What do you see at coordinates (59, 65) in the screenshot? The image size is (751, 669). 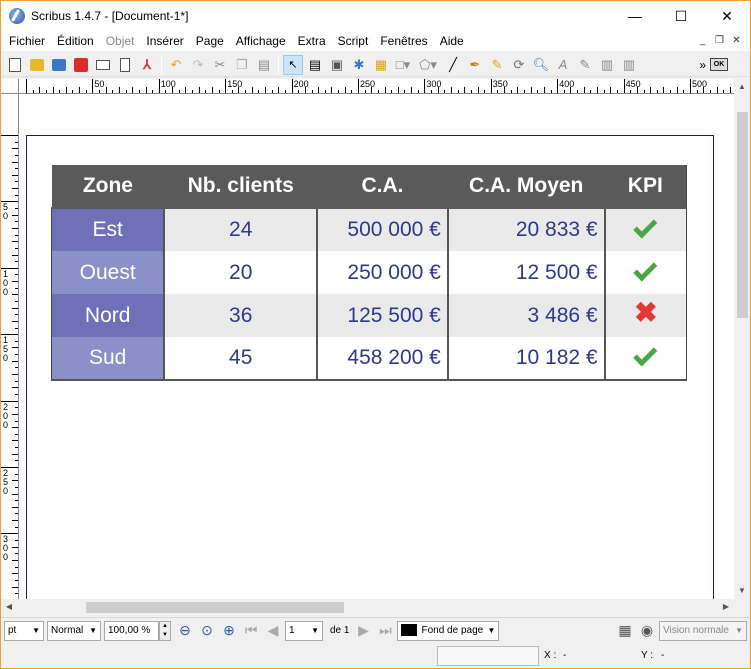 I see `save-icon` at bounding box center [59, 65].